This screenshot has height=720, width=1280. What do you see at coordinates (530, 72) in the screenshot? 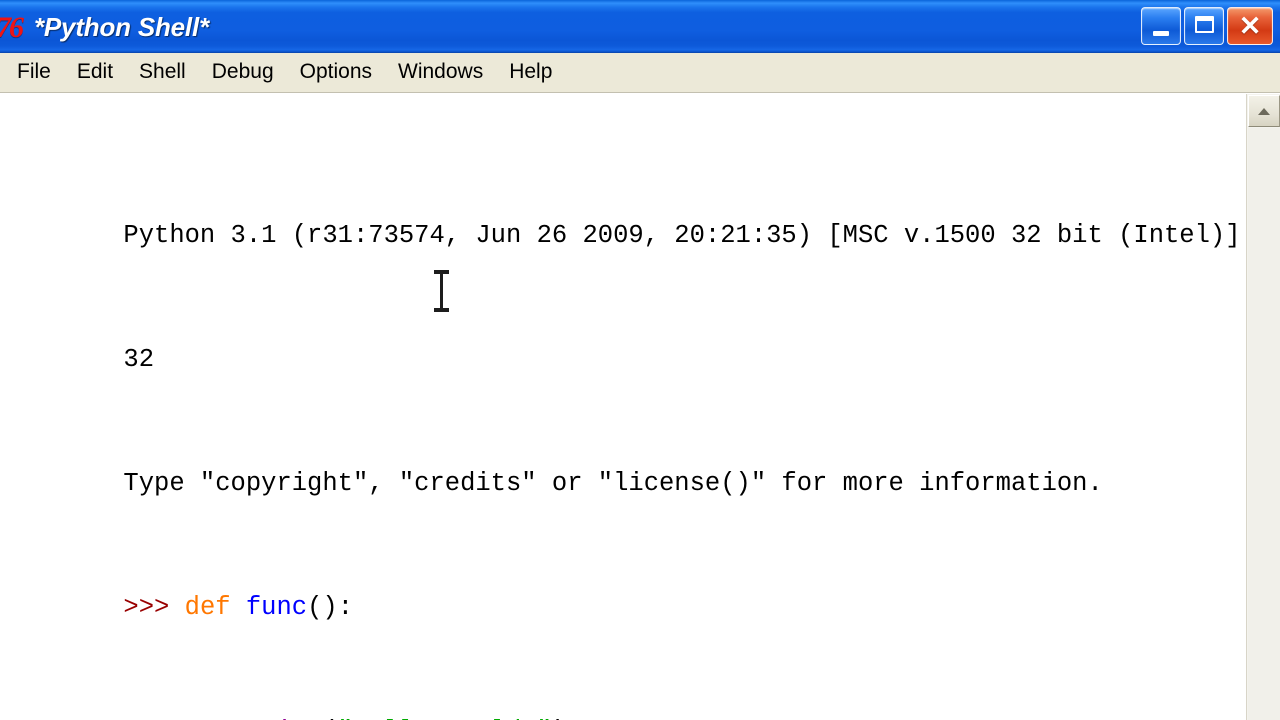
I see `menu-item-help: Help` at bounding box center [530, 72].